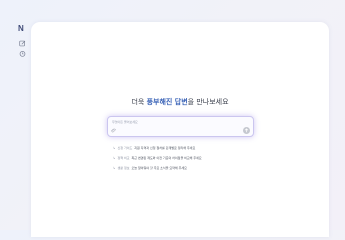 This screenshot has height=240, width=345. What do you see at coordinates (15, 115) in the screenshot?
I see `sidebar: N` at bounding box center [15, 115].